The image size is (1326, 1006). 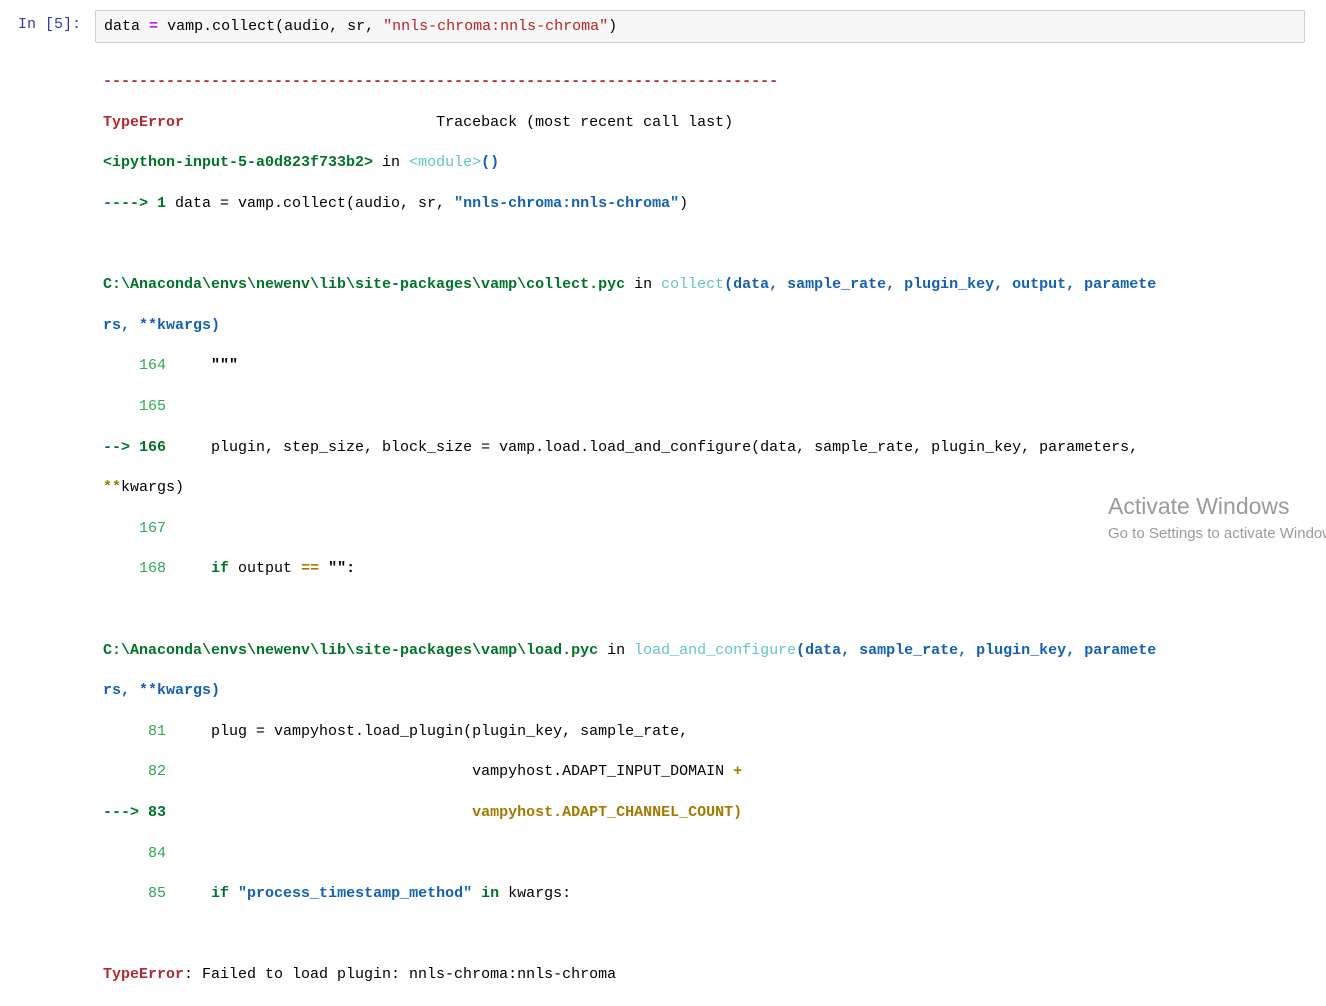 What do you see at coordinates (310, 569) in the screenshot?
I see `op-168: ==` at bounding box center [310, 569].